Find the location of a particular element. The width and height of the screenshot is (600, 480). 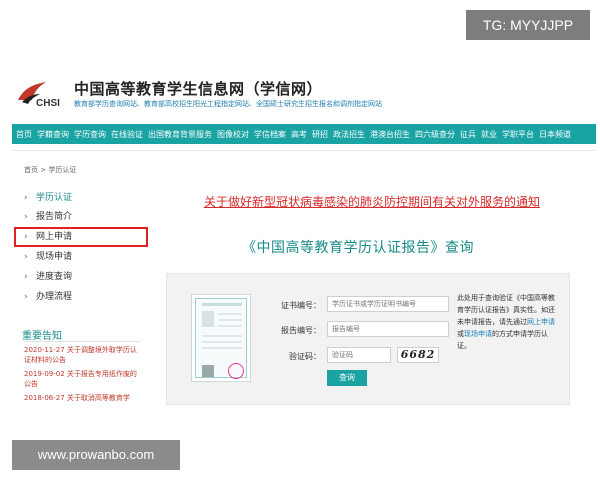

sidebar-item-progress-query: › 进度查询 is located at coordinates (48, 277).